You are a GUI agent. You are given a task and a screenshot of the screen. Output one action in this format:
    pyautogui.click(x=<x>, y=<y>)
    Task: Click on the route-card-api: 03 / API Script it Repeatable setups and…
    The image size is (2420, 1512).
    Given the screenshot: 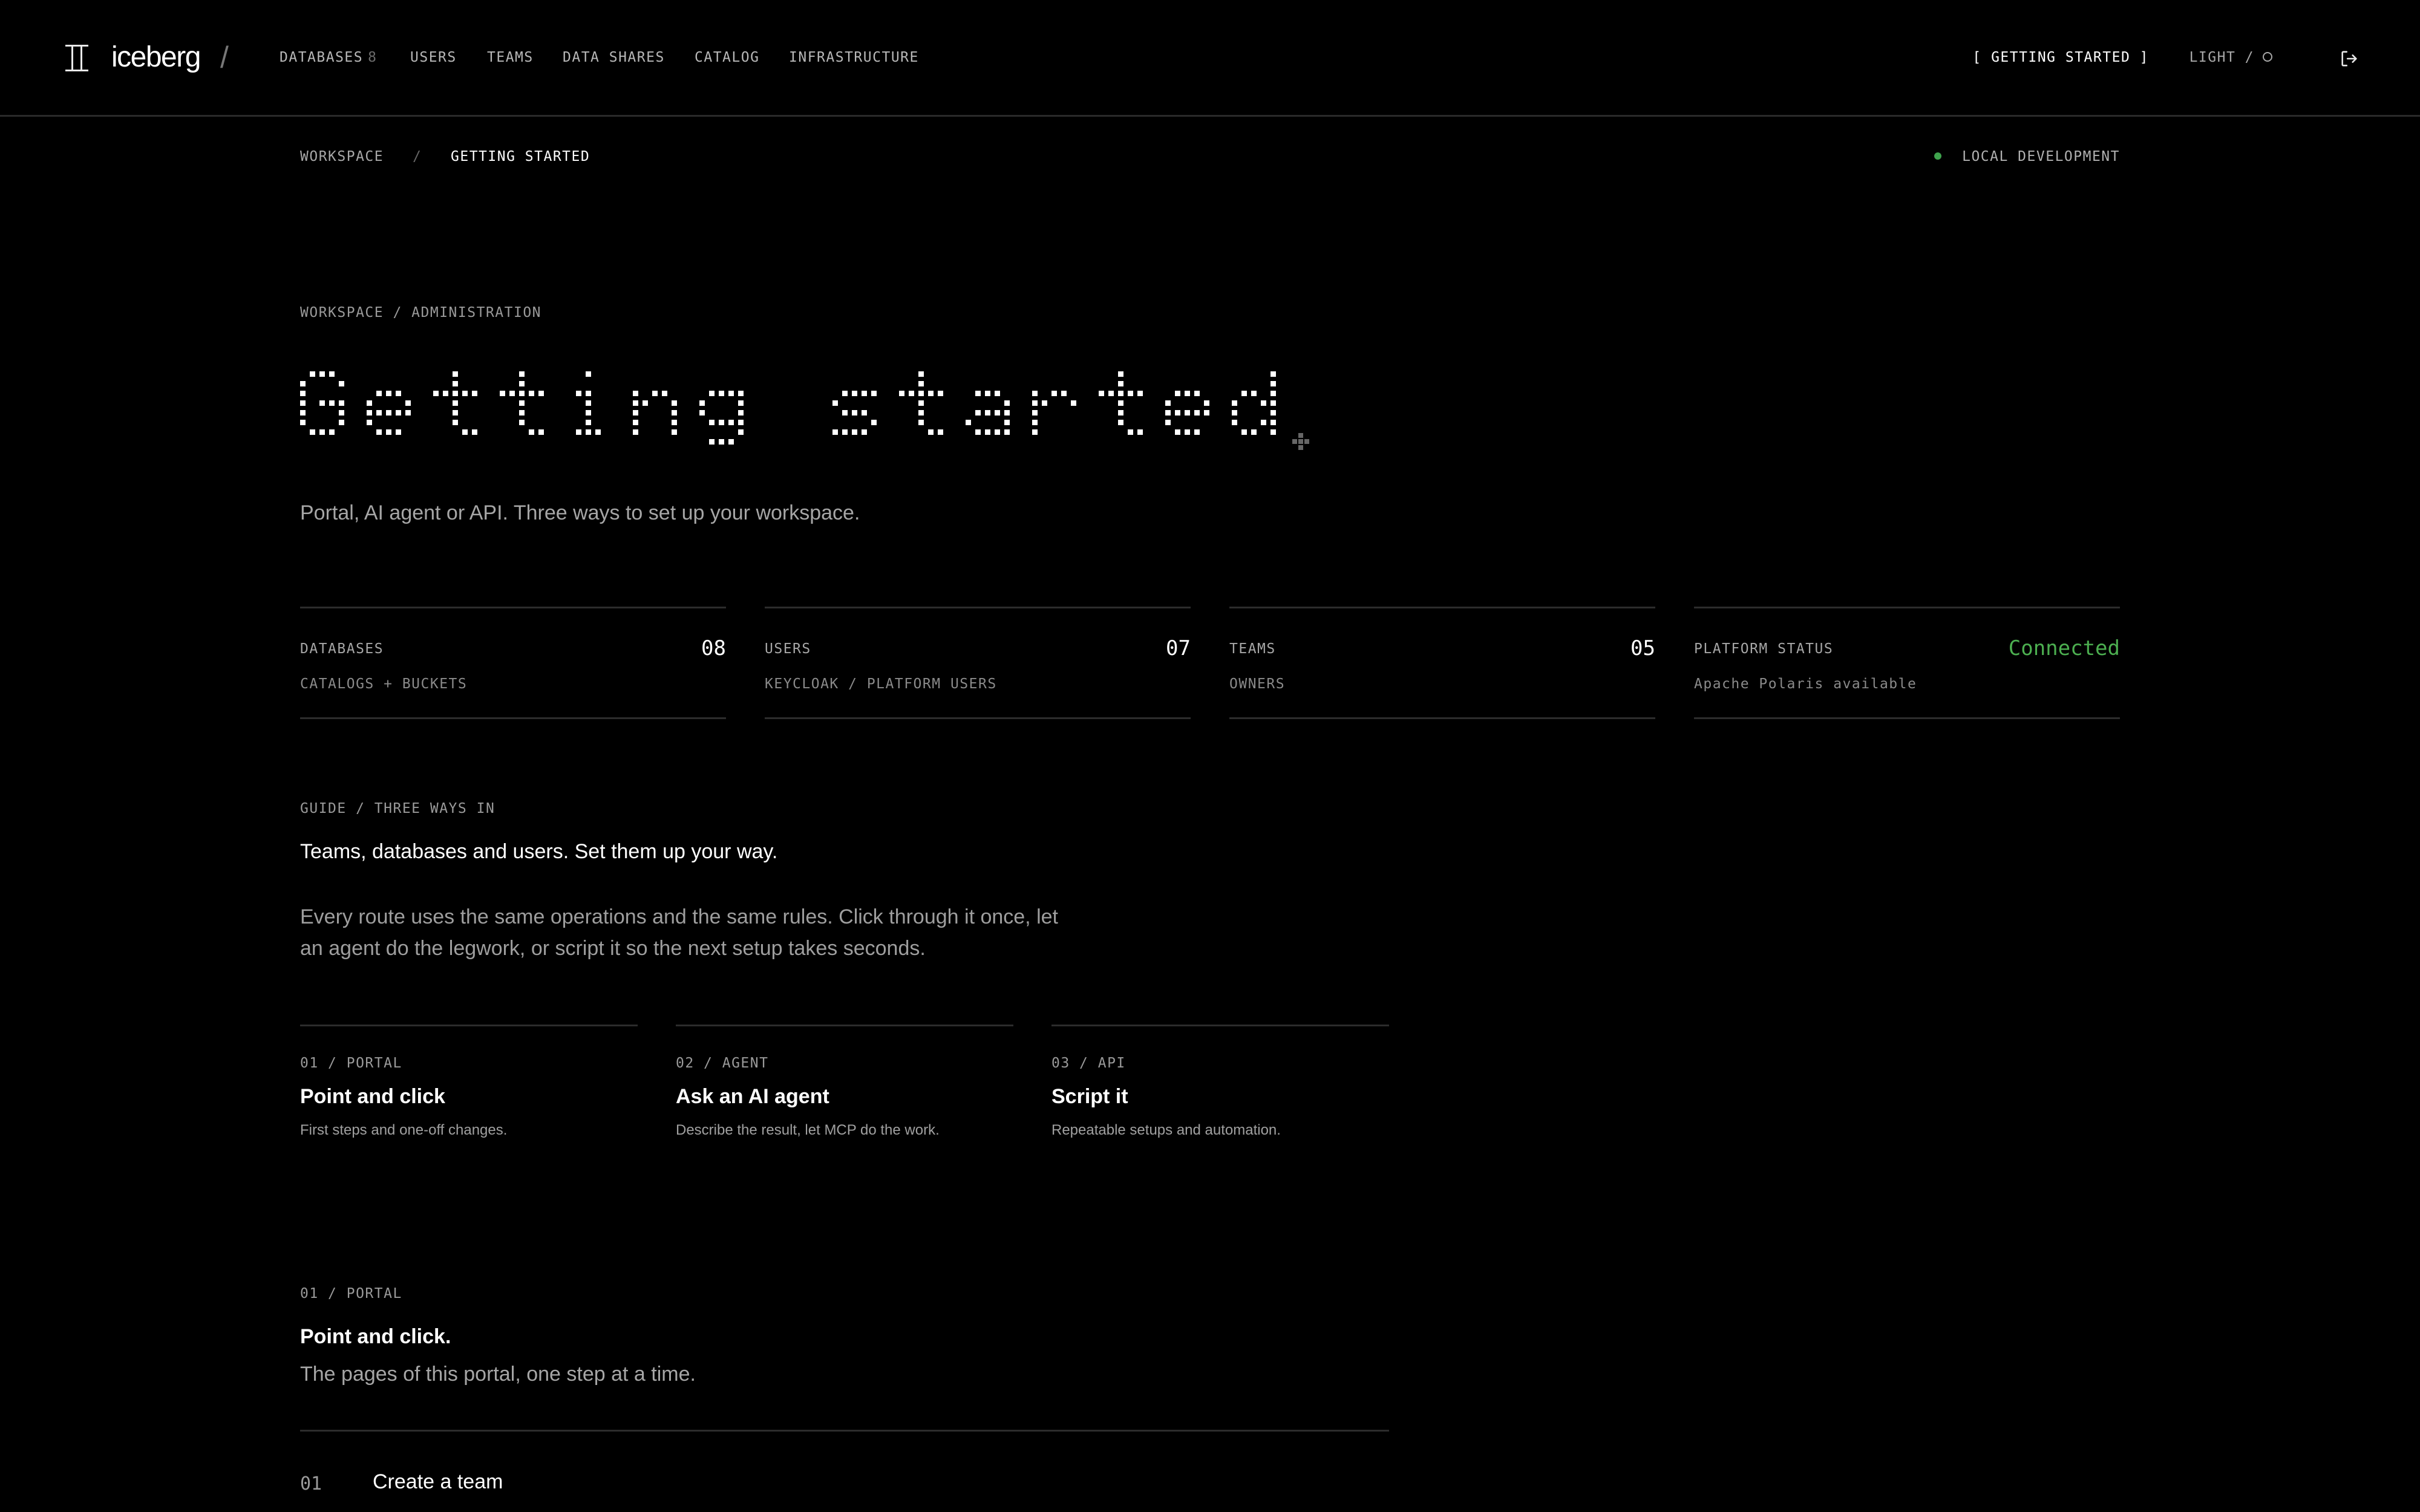 What is the action you would take?
    pyautogui.click(x=1220, y=1092)
    